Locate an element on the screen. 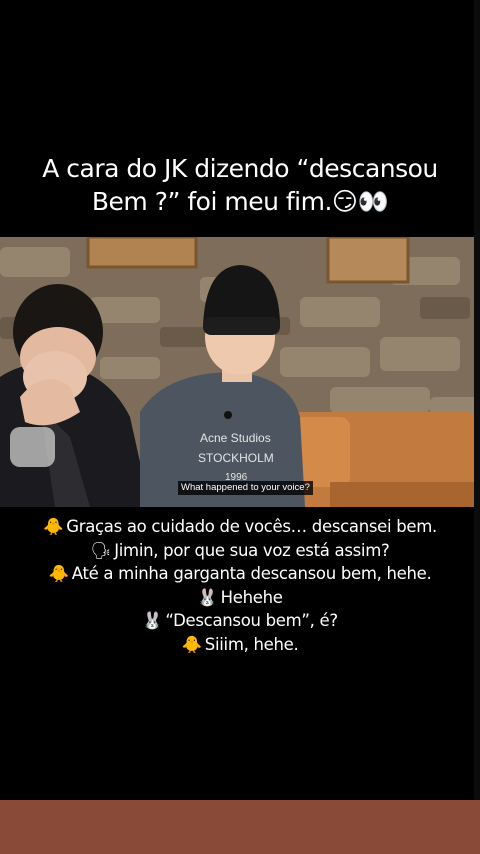  dialogue-line: 🐰 “Descansou bem”, é? is located at coordinates (240, 621).